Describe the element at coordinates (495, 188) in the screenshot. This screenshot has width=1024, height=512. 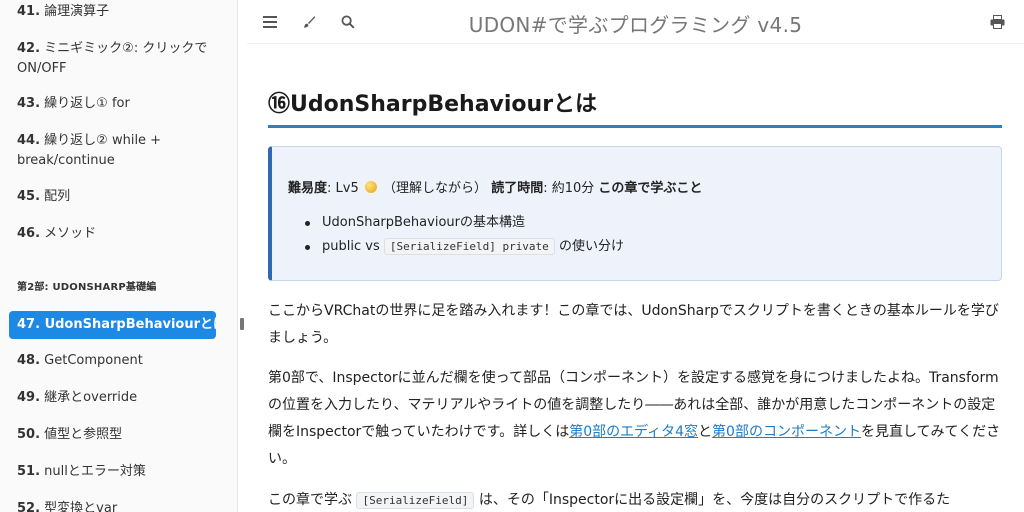
I see `chapter-meta: 難易度: Lv5 （理解しながら） 読了時間: 約10分 この章で学ぶこと` at that location.